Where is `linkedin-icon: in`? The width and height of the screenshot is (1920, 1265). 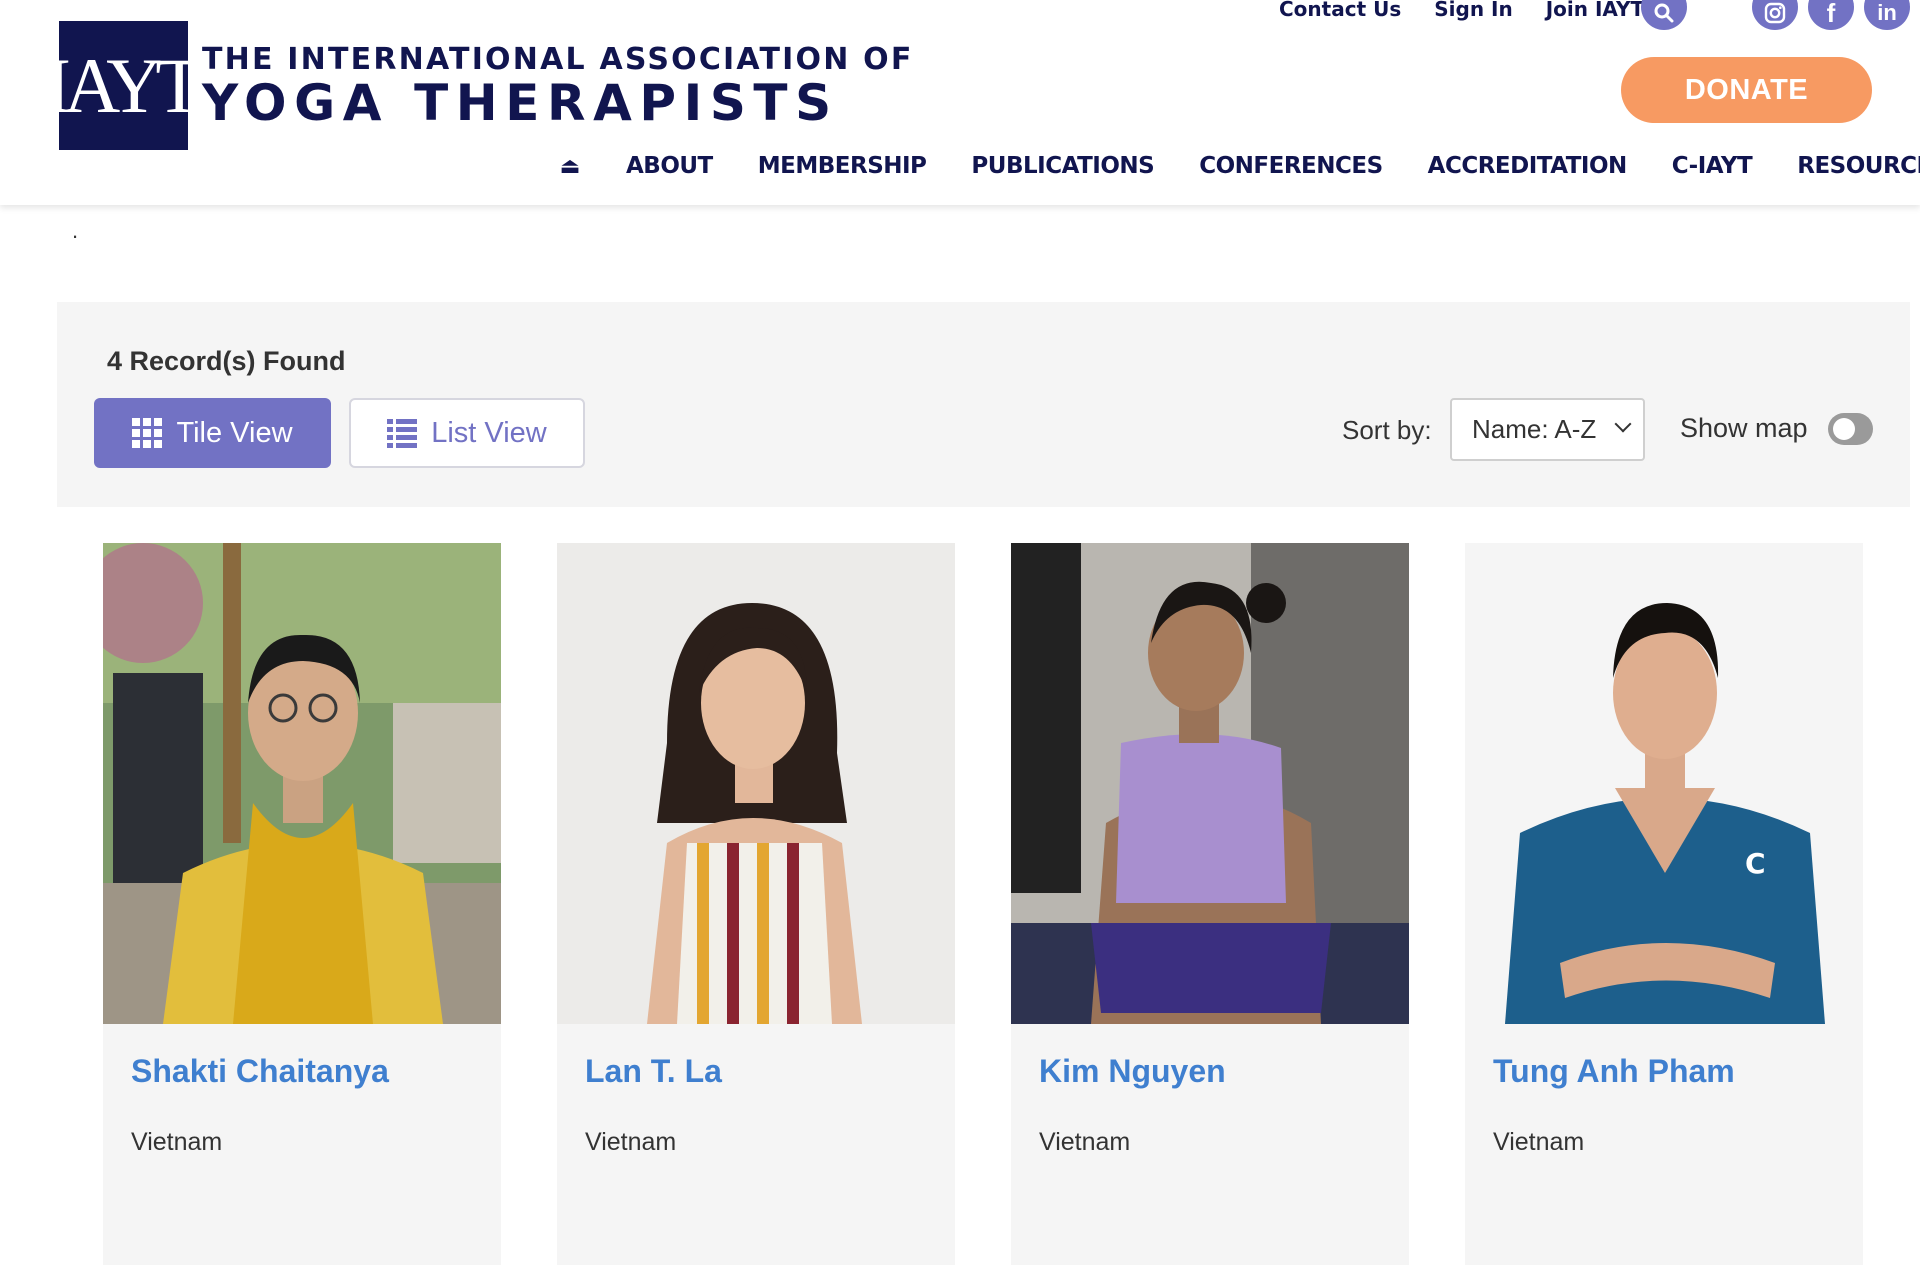 linkedin-icon: in is located at coordinates (1887, 12).